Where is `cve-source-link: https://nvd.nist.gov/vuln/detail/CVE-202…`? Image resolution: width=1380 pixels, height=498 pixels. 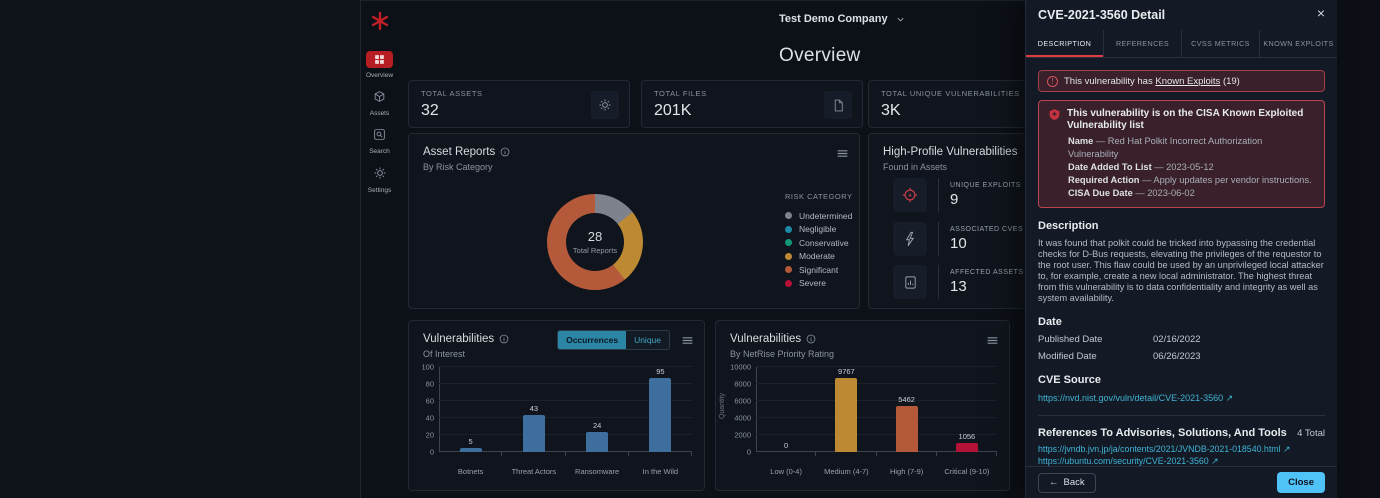
cve-source-link: https://nvd.nist.gov/vuln/detail/CVE-202… is located at coordinates (1181, 398).